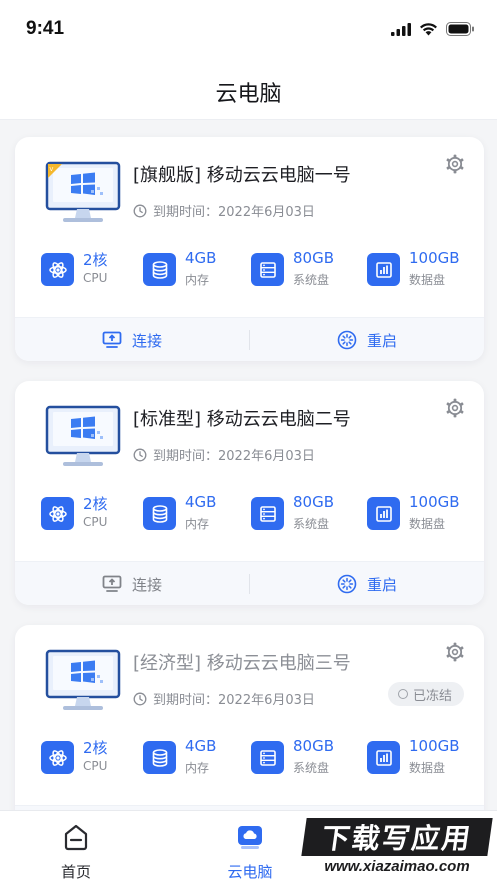  What do you see at coordinates (250, 872) in the screenshot?
I see `tab-cloud-computer-label: 云电脑` at bounding box center [250, 872].